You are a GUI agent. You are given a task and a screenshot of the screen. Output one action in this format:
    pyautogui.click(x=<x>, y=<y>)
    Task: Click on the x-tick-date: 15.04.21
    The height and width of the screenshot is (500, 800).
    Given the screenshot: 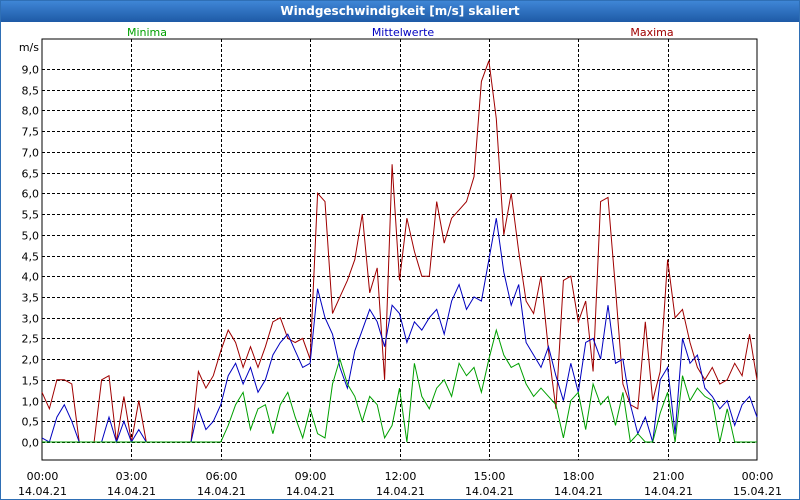 What is the action you would take?
    pyautogui.click(x=757, y=491)
    